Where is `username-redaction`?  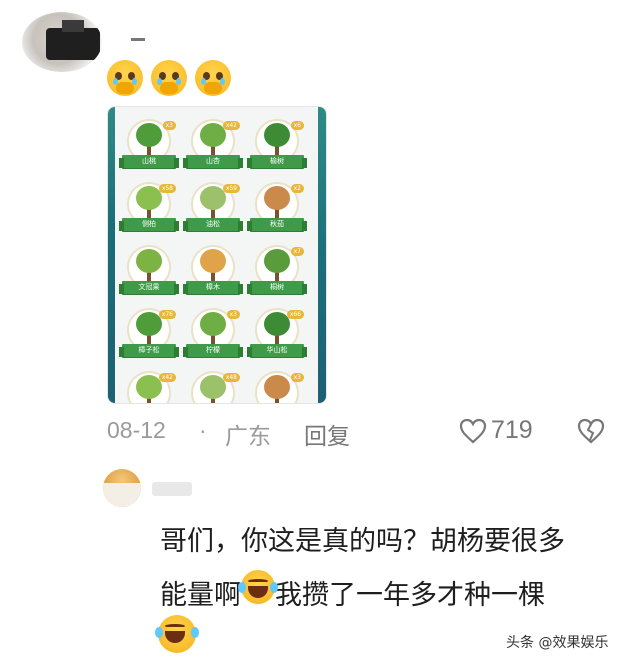 username-redaction is located at coordinates (172, 489).